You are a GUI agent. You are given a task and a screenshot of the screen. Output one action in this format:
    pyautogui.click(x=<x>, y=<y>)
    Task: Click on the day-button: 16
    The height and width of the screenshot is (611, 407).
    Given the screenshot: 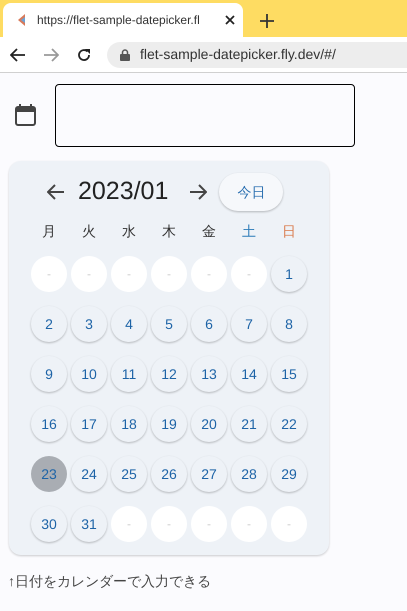 What is the action you would take?
    pyautogui.click(x=49, y=424)
    